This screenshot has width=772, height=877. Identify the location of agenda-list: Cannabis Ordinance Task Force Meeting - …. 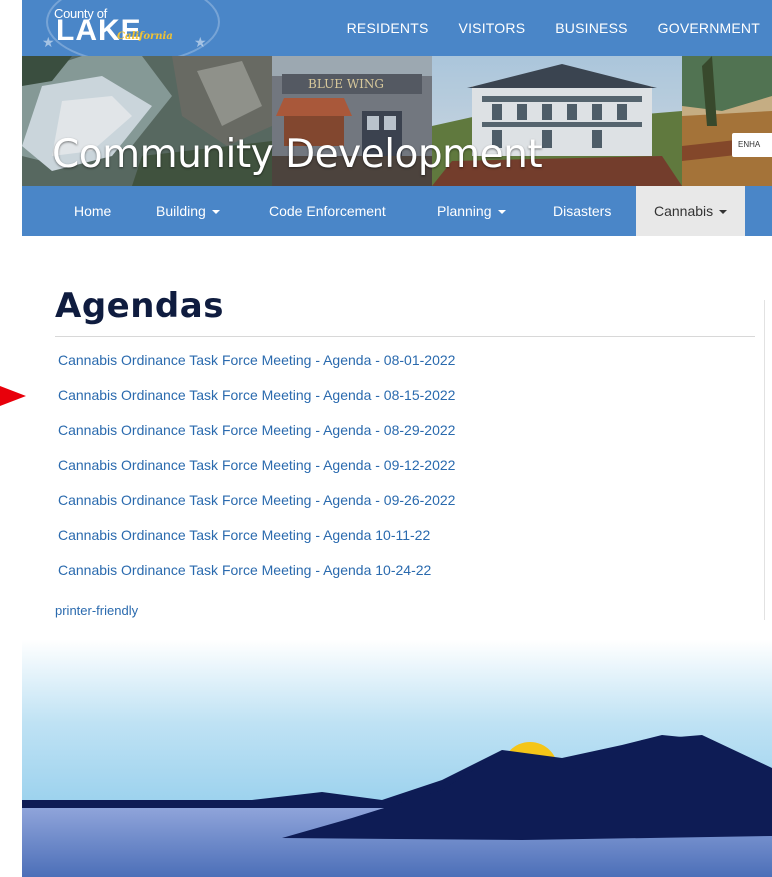
(256, 474).